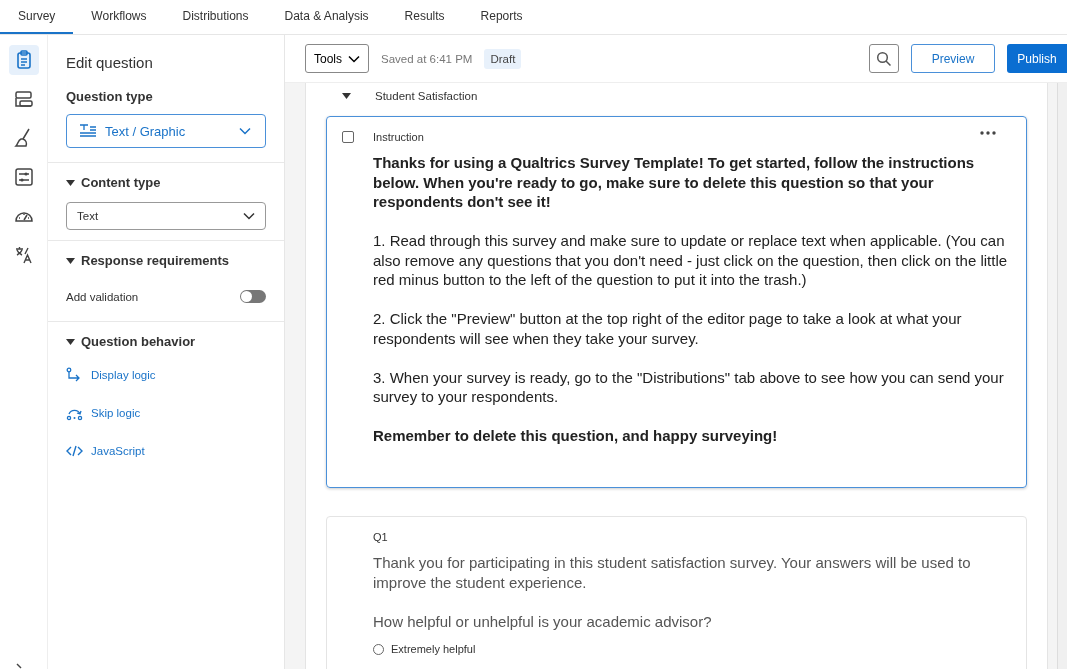  Describe the element at coordinates (253, 296) in the screenshot. I see `validation-toggle` at that location.